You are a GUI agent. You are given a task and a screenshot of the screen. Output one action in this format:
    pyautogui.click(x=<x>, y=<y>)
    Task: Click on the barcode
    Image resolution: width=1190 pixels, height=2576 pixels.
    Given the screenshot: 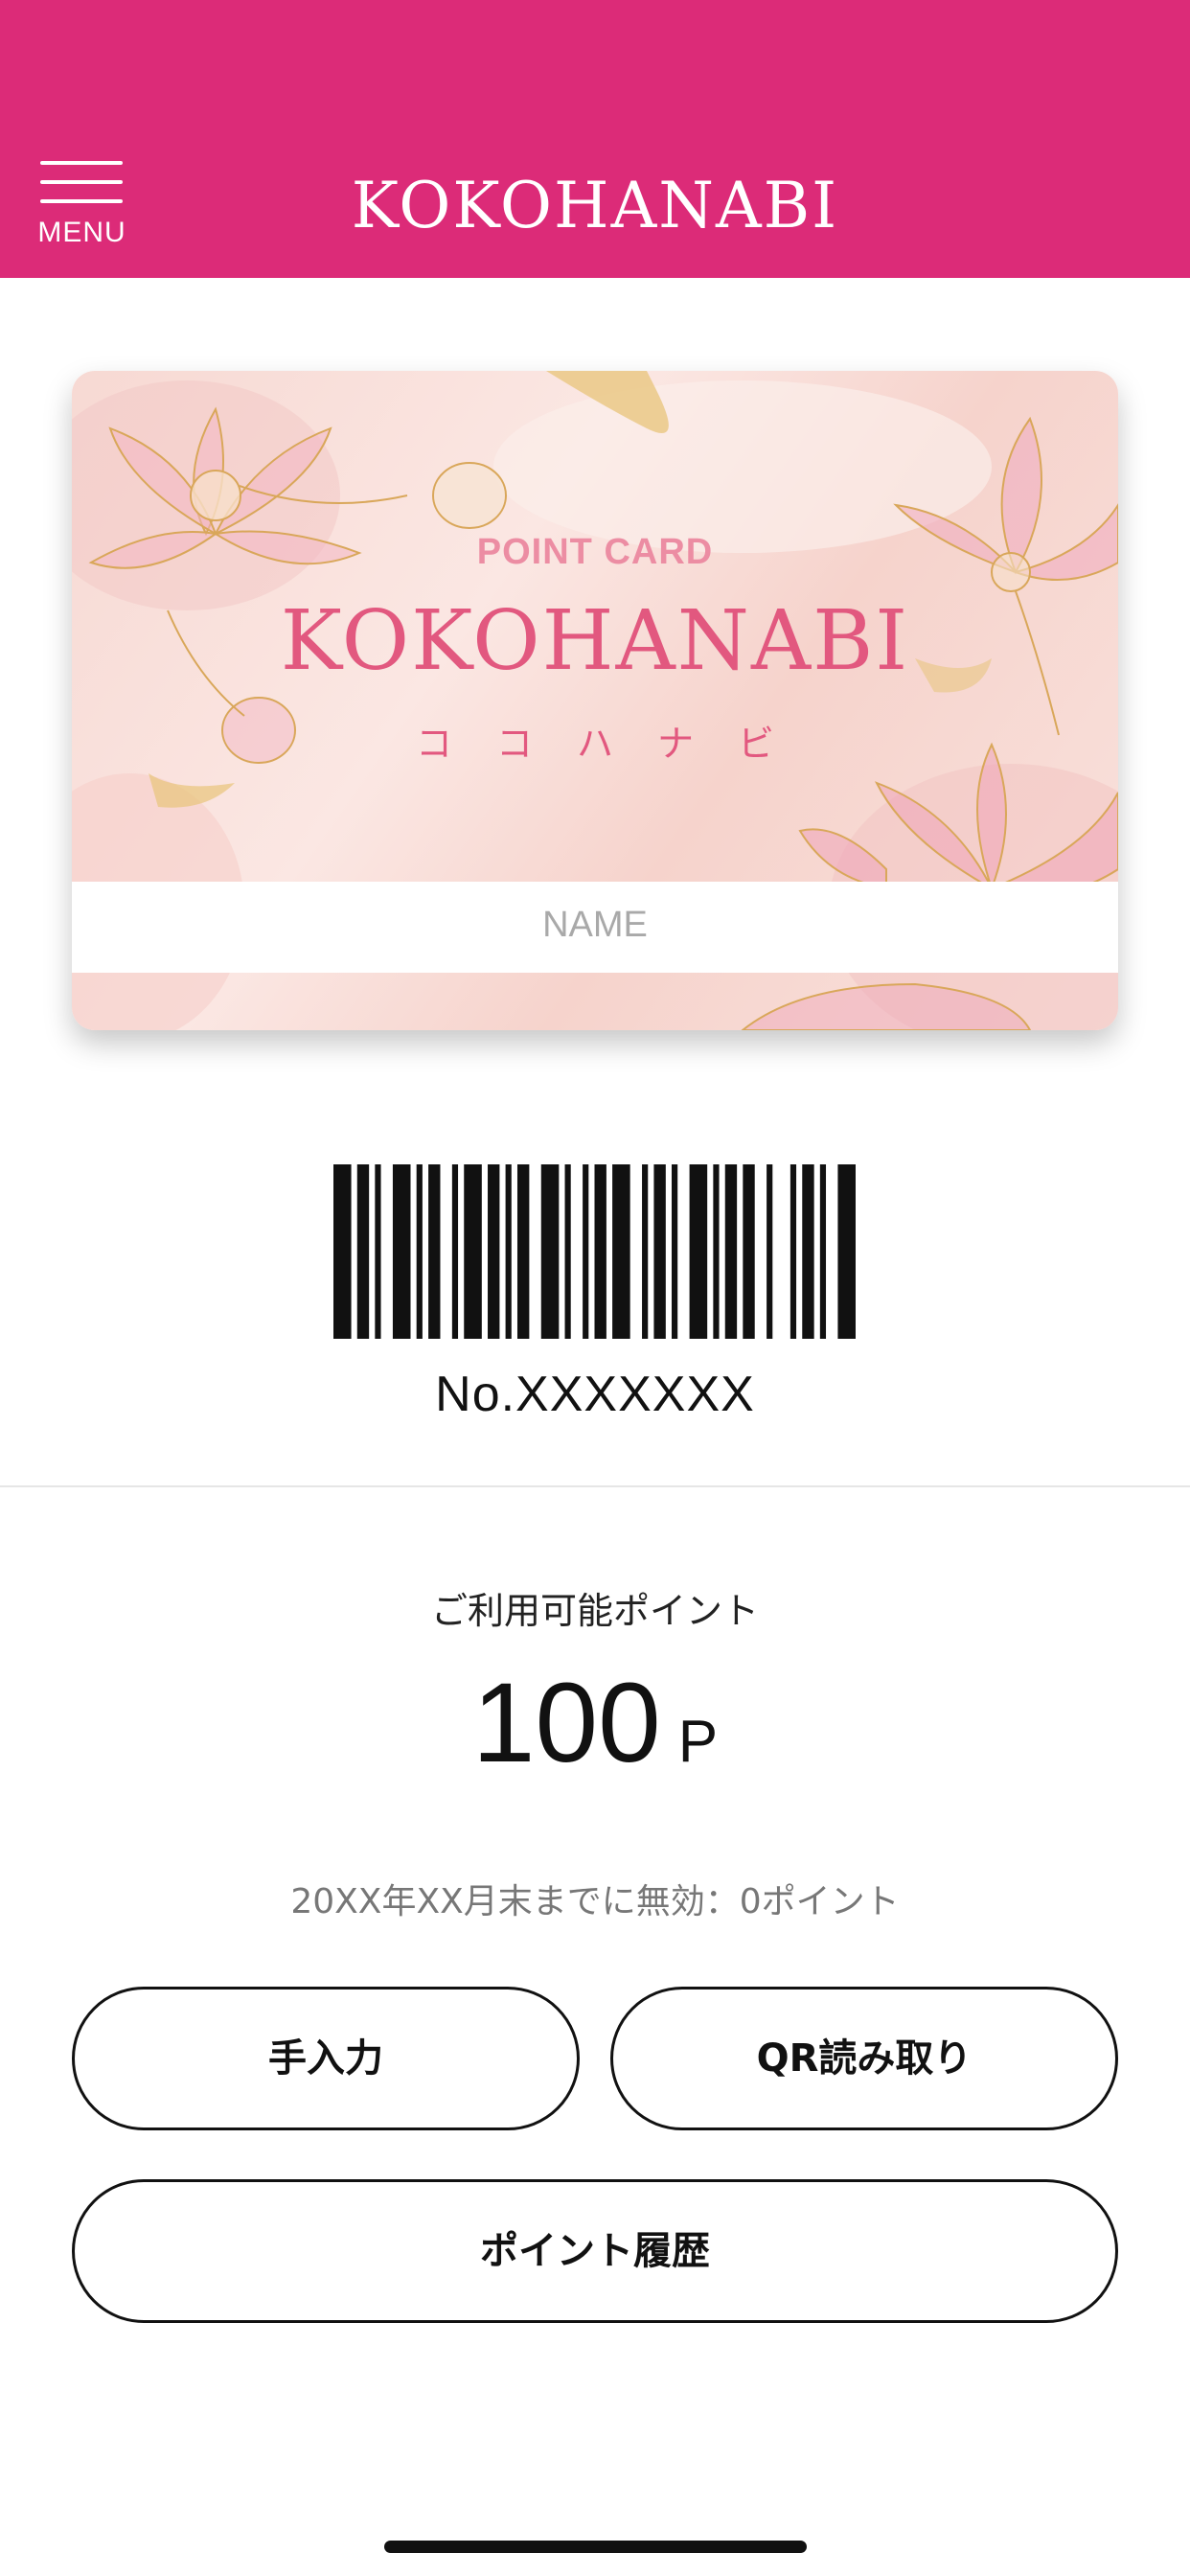 What is the action you would take?
    pyautogui.click(x=594, y=1251)
    